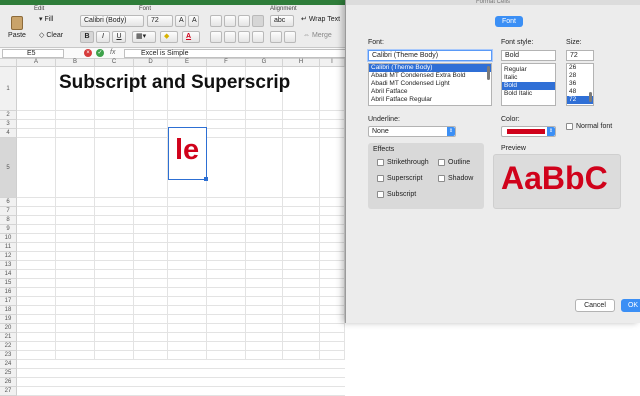  What do you see at coordinates (380, 162) in the screenshot?
I see `strikethrough-checkbox` at bounding box center [380, 162].